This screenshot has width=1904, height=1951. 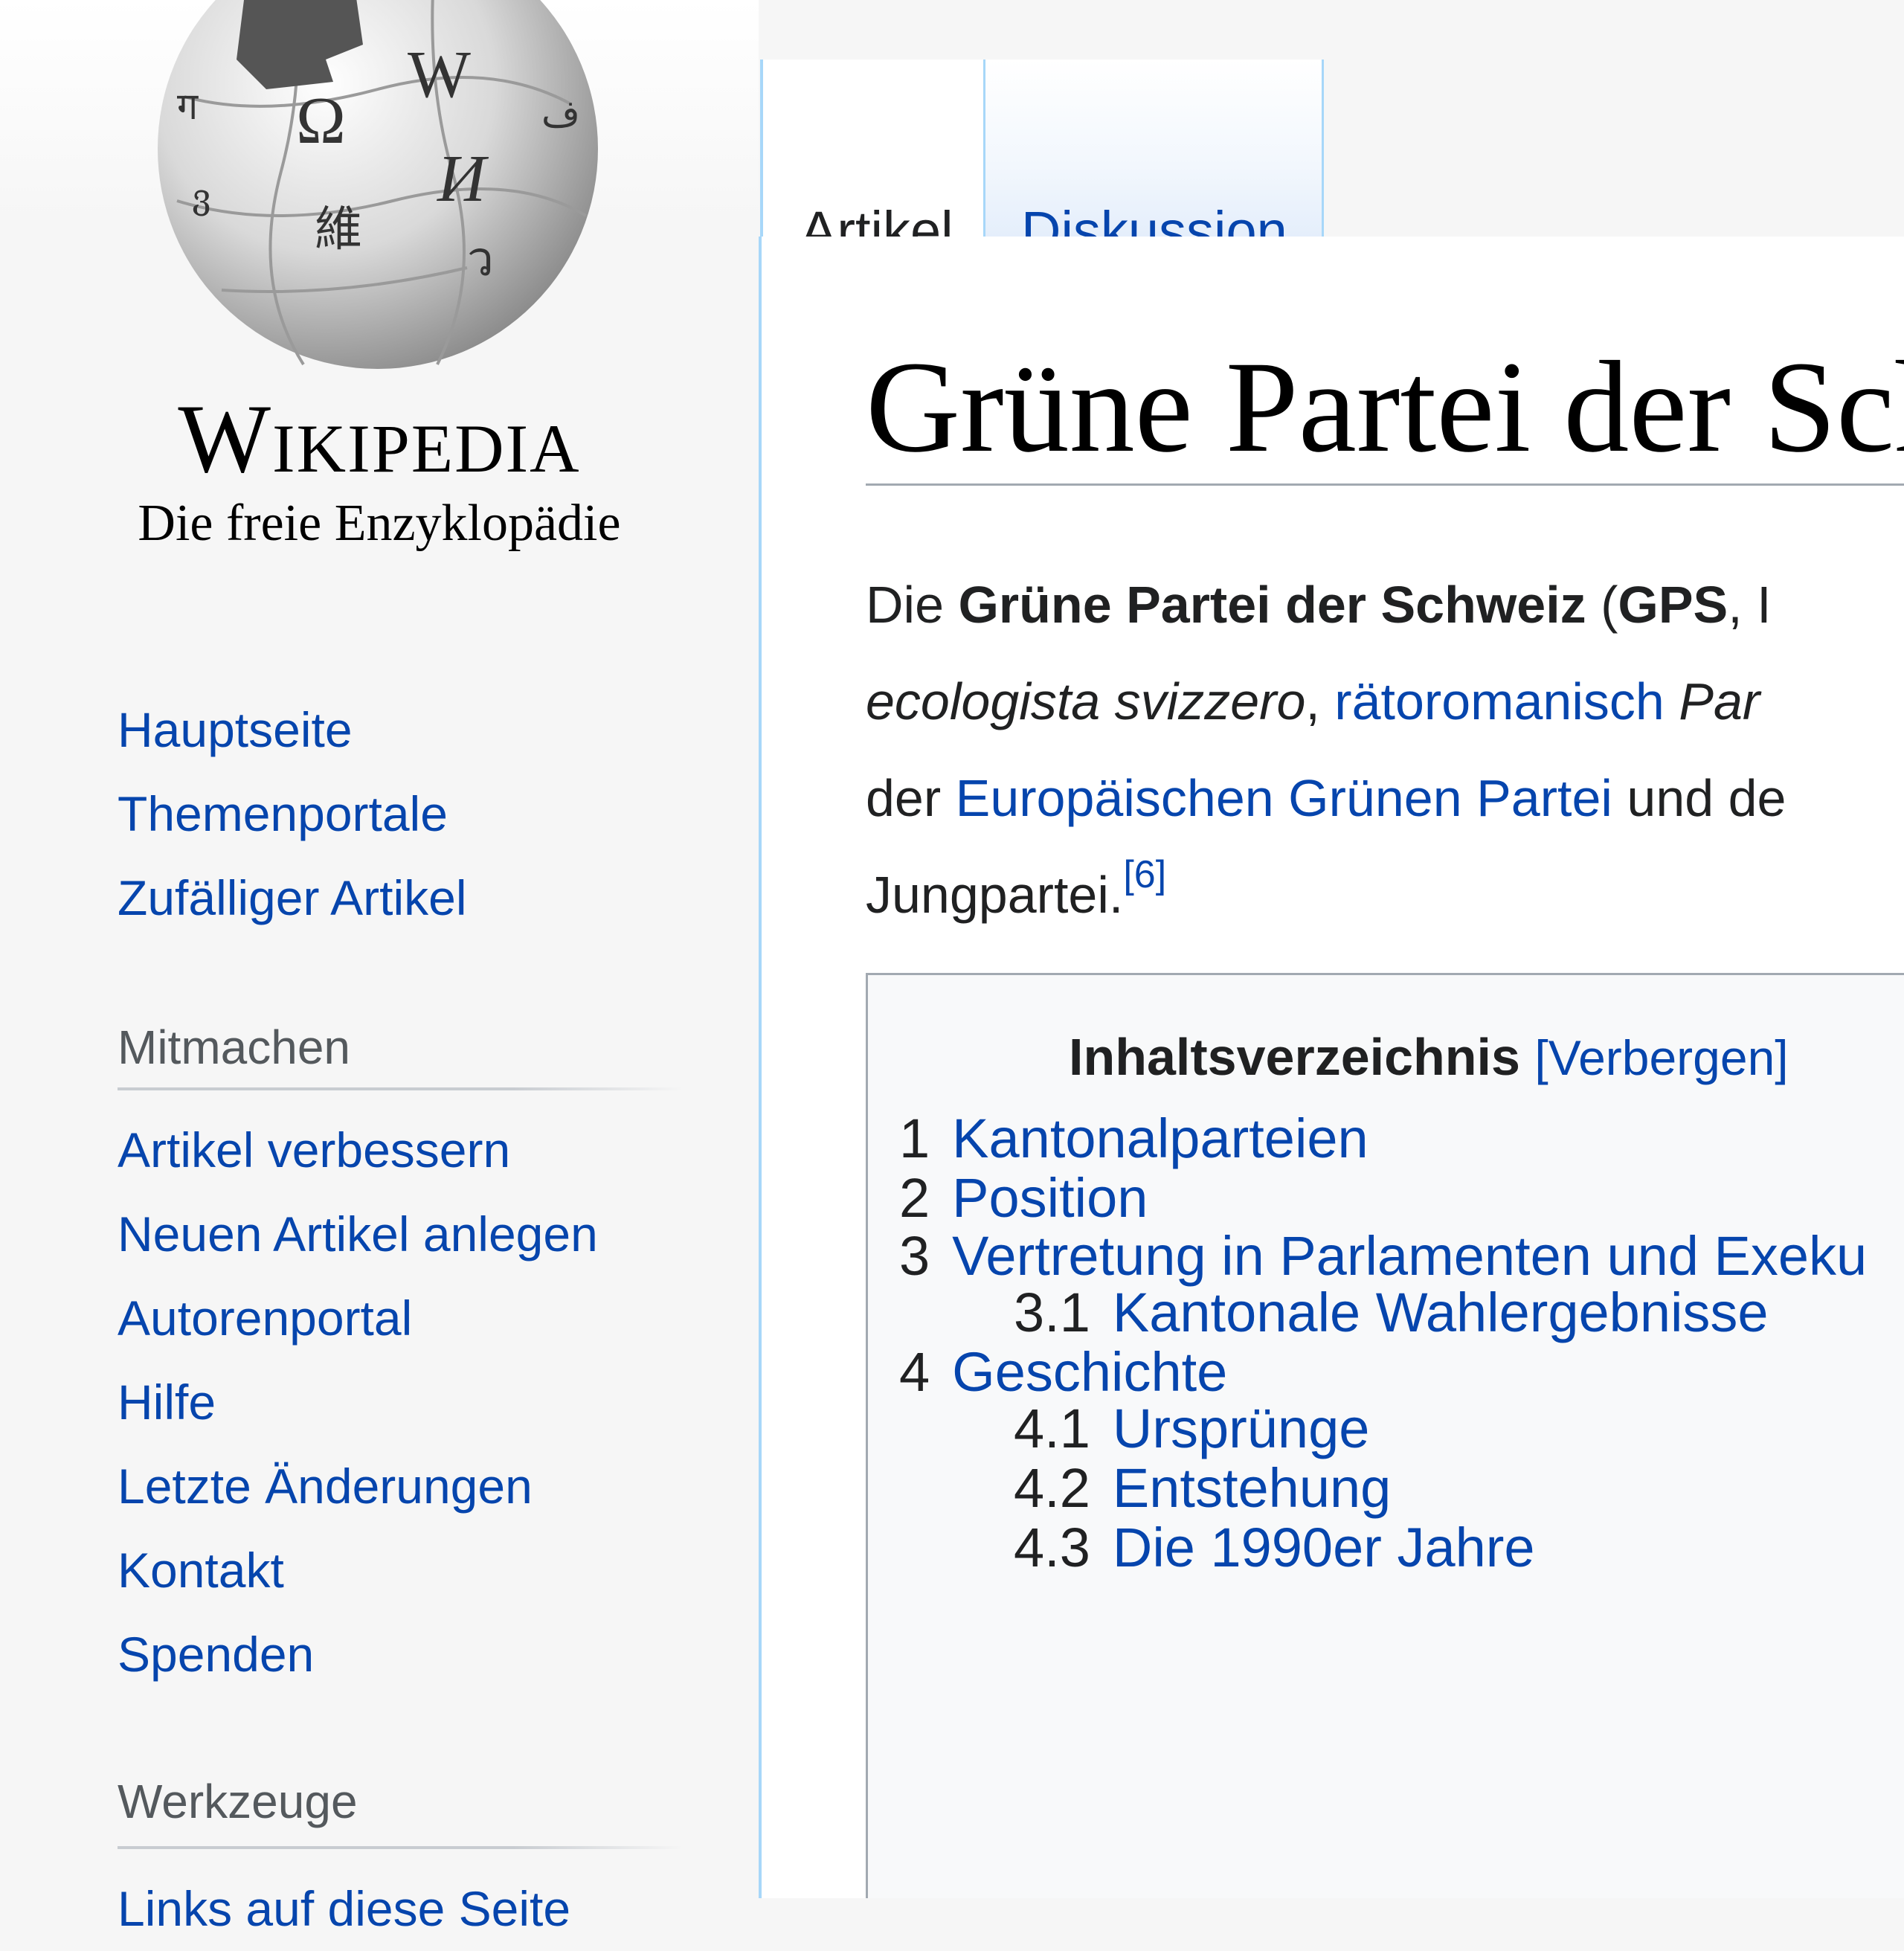 I want to click on nav-link-links-auf-diese-seite: Links auf diese Seite, so click(x=344, y=1909).